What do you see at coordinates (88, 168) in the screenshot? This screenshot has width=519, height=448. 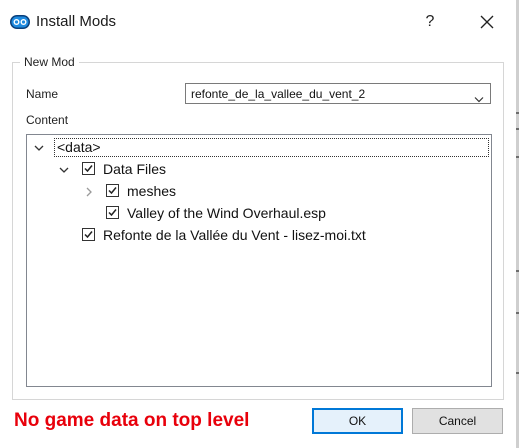 I see `data-files-checkbox` at bounding box center [88, 168].